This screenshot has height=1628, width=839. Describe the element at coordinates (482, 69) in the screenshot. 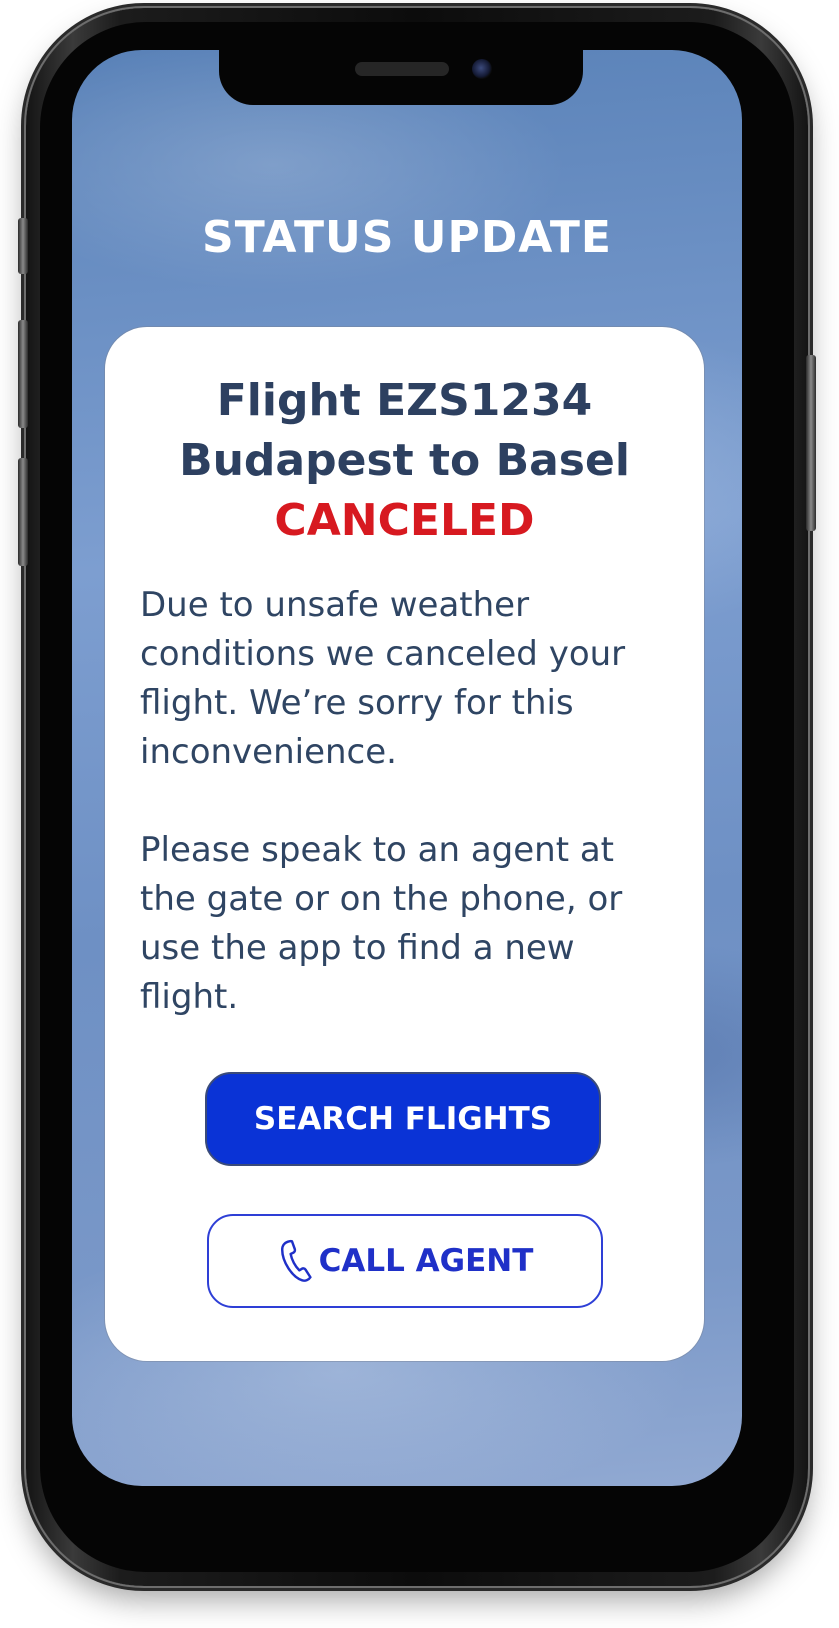

I see `front-camera-icon` at that location.